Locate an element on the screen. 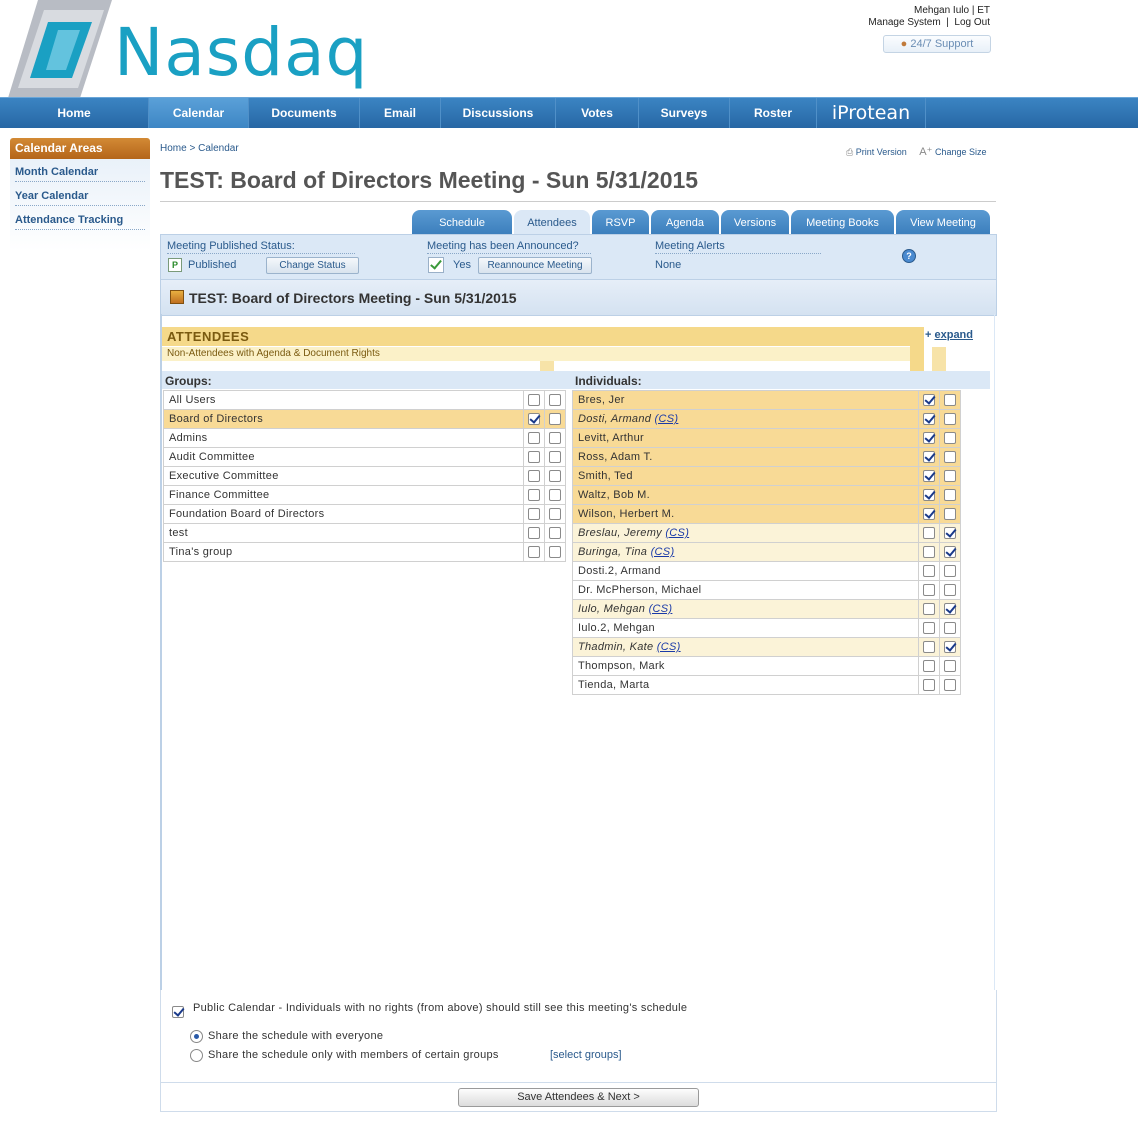  individual-rights-cell is located at coordinates (950, 590).